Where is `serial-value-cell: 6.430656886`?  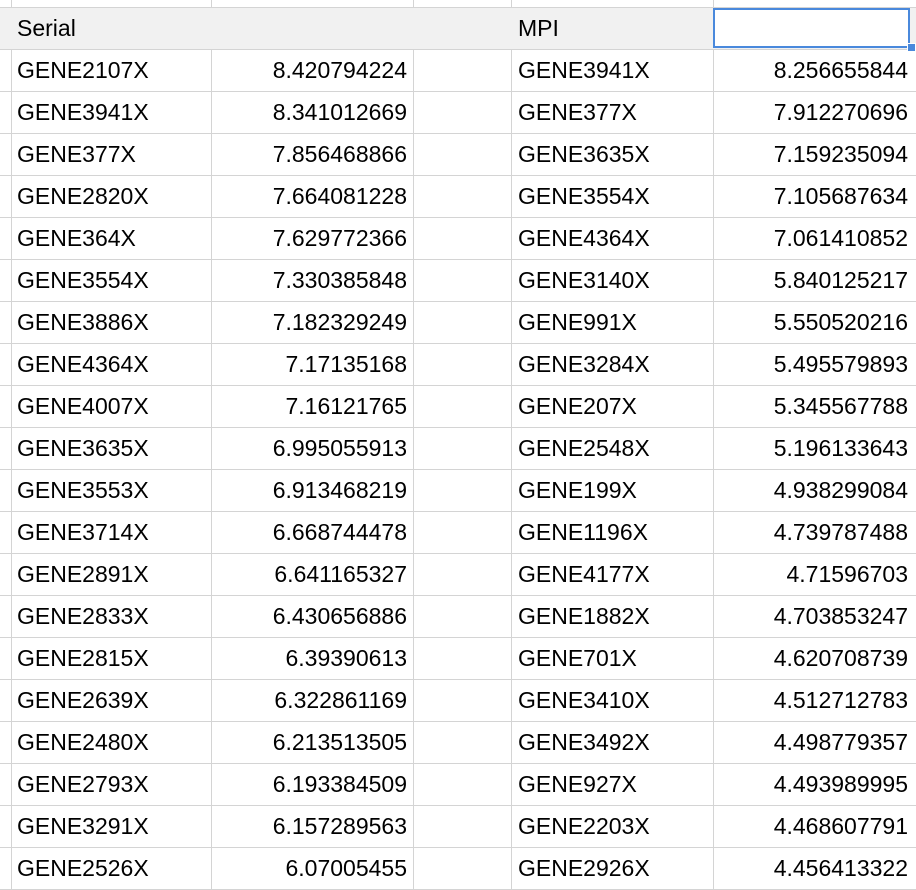
serial-value-cell: 6.430656886 is located at coordinates (312, 616).